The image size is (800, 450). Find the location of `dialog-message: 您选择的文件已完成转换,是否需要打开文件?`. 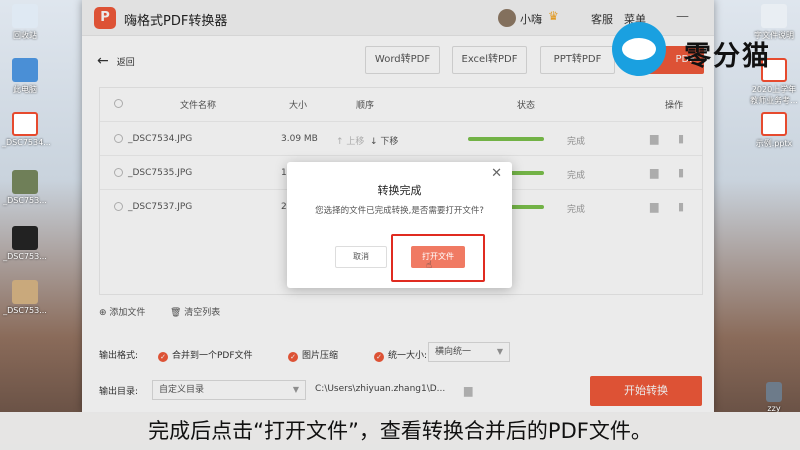

dialog-message: 您选择的文件已完成转换,是否需要打开文件? is located at coordinates (399, 211).